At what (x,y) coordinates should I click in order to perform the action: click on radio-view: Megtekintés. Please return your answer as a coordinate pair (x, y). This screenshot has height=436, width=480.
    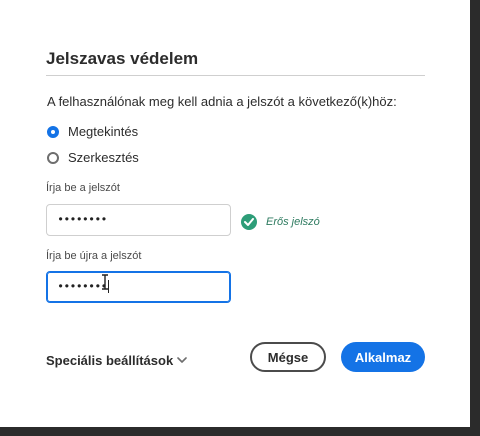
    Looking at the image, I should click on (92, 131).